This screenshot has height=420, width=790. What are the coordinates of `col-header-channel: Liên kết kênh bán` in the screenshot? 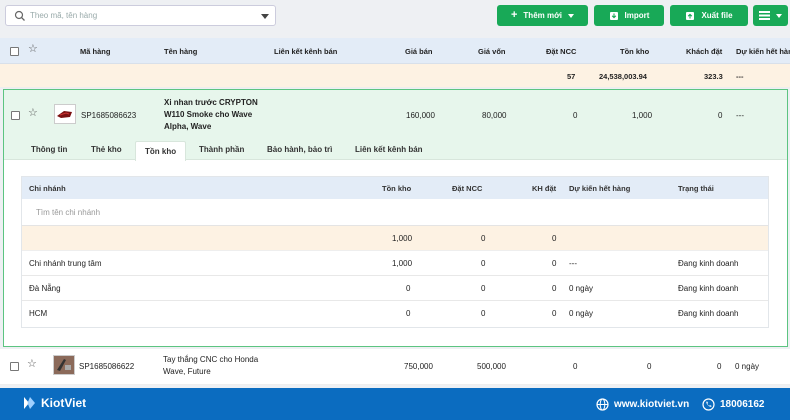 It's located at (305, 51).